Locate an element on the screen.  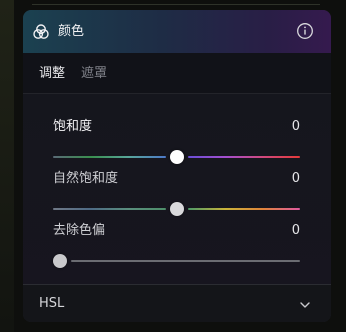
saturation-slider is located at coordinates (176, 157).